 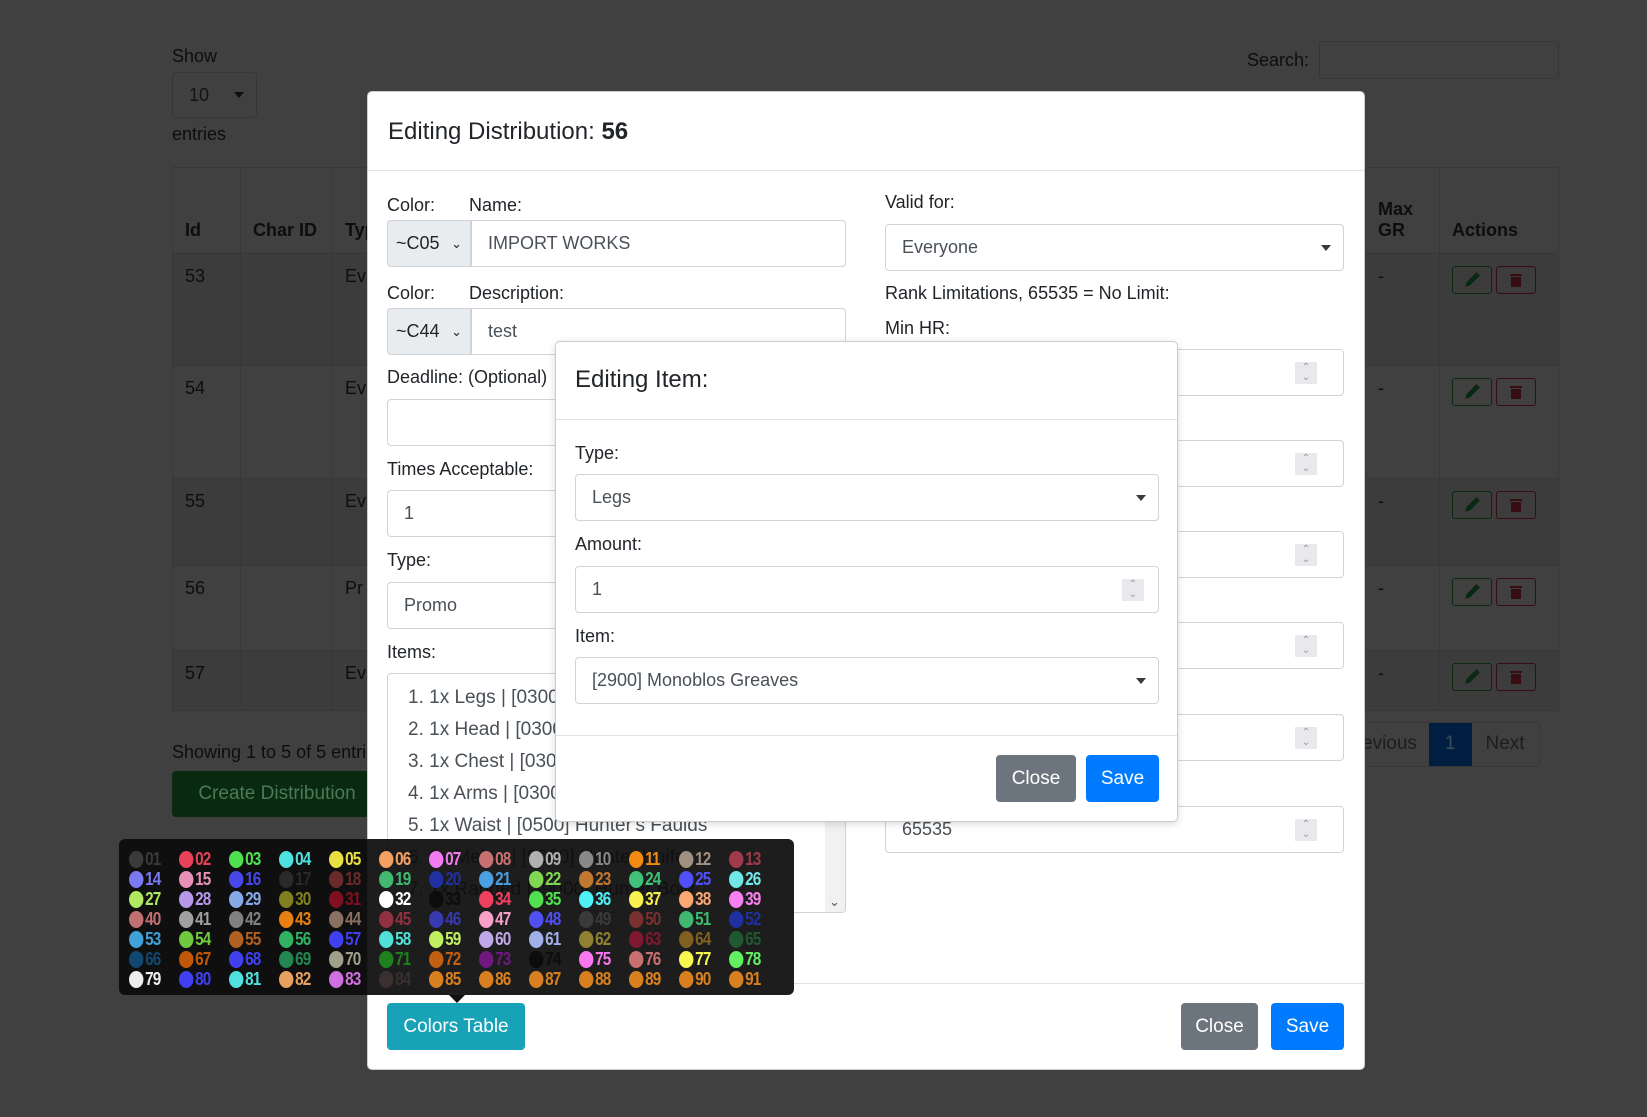 I want to click on pagination-next: Next, so click(x=1505, y=744).